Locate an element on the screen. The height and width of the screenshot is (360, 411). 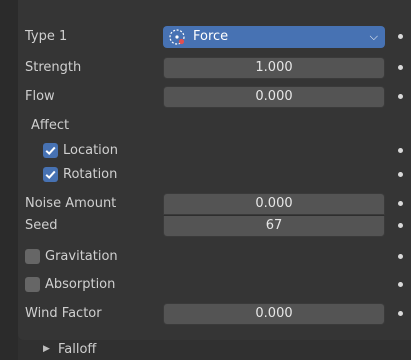
strength-field: 1.000 is located at coordinates (274, 68).